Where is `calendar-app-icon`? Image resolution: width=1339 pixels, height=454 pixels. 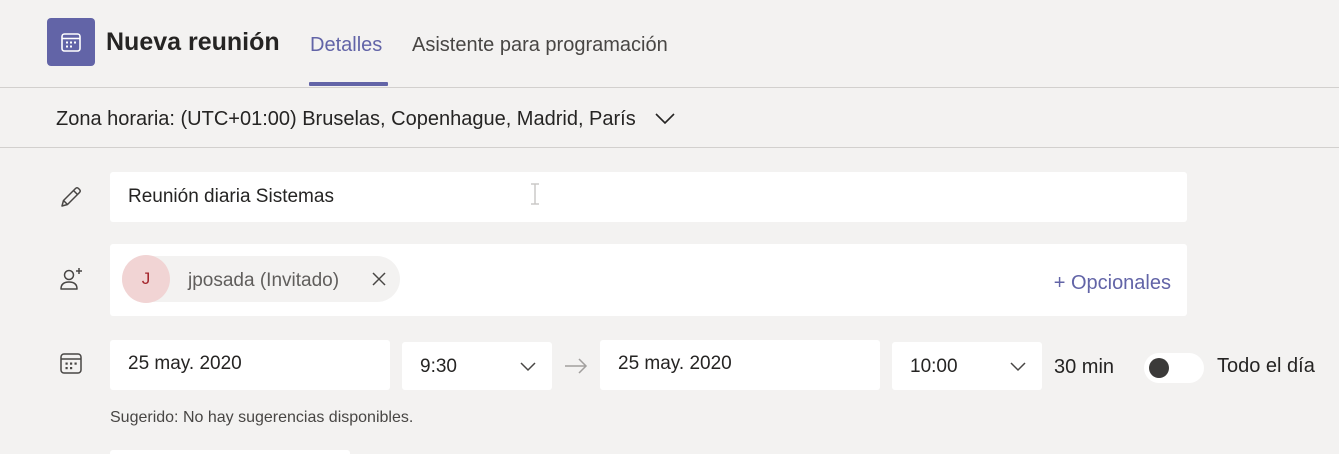
calendar-app-icon is located at coordinates (71, 42).